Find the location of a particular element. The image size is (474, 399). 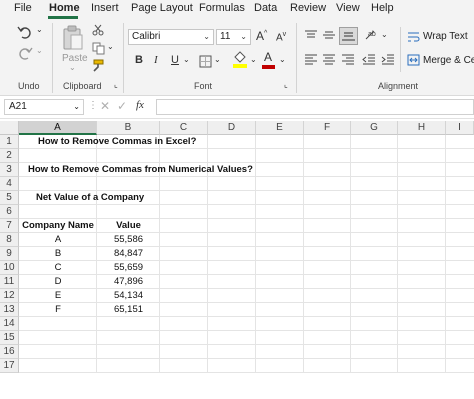

row-header-2: 2 is located at coordinates (9, 156).